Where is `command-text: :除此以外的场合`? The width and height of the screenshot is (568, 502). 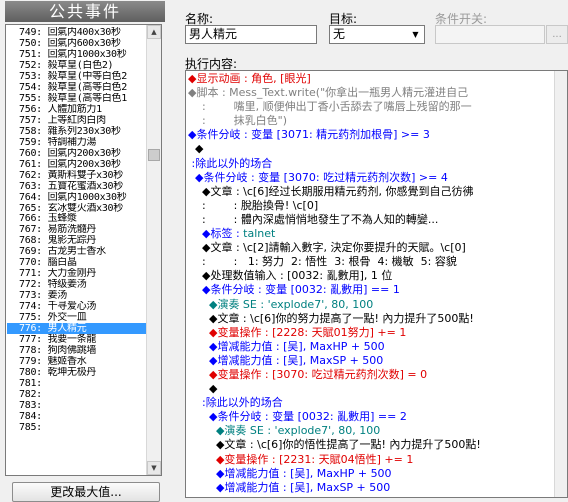
command-text: :除此以外的场合 is located at coordinates (235, 403).